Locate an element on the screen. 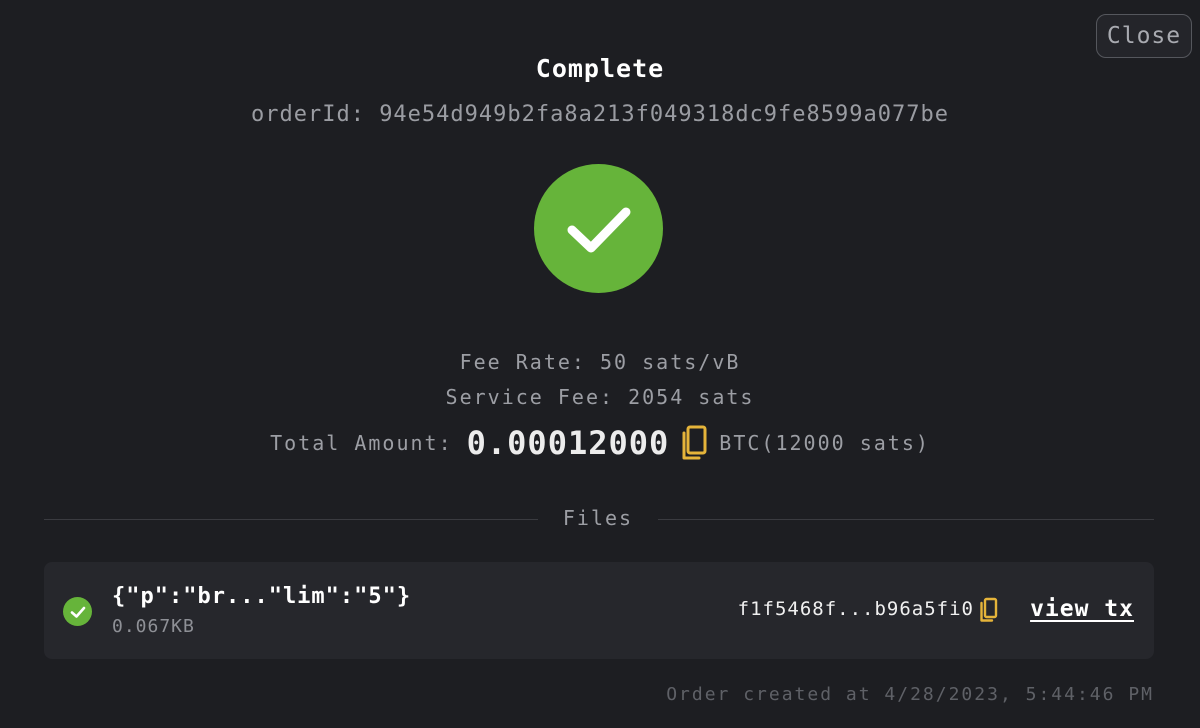 This screenshot has height=728, width=1200. file-name: {"p":"br..."lim":"5"} is located at coordinates (262, 596).